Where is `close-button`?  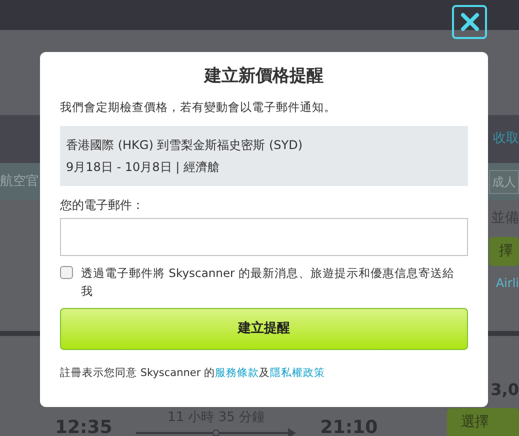
close-button is located at coordinates (469, 22).